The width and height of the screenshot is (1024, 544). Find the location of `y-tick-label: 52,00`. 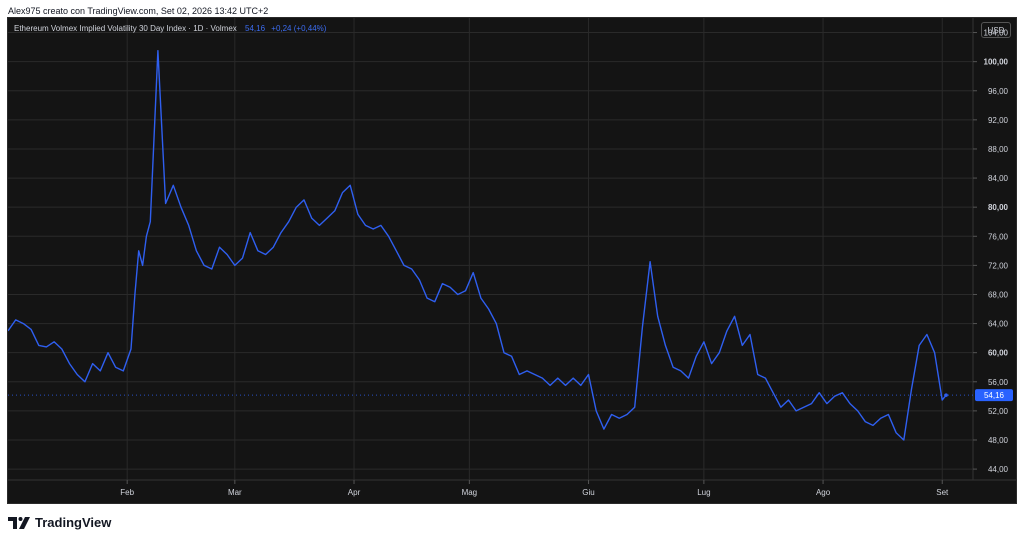

y-tick-label: 52,00 is located at coordinates (998, 411).